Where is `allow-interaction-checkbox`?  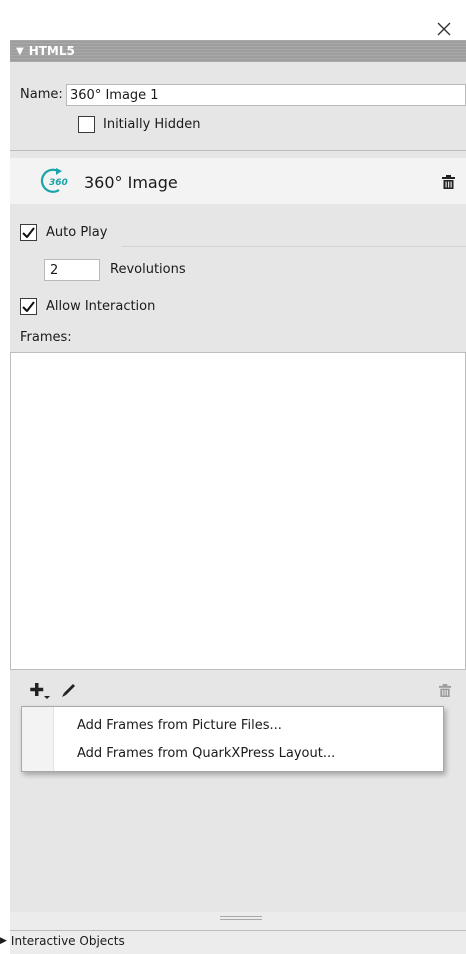 allow-interaction-checkbox is located at coordinates (28, 306).